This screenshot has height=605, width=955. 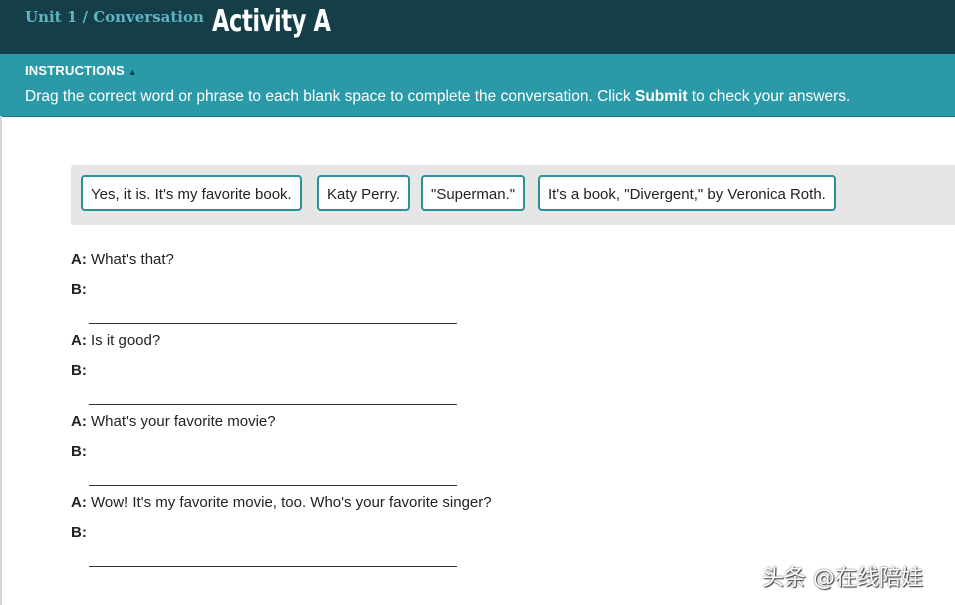 What do you see at coordinates (1, 360) in the screenshot?
I see `left-divider` at bounding box center [1, 360].